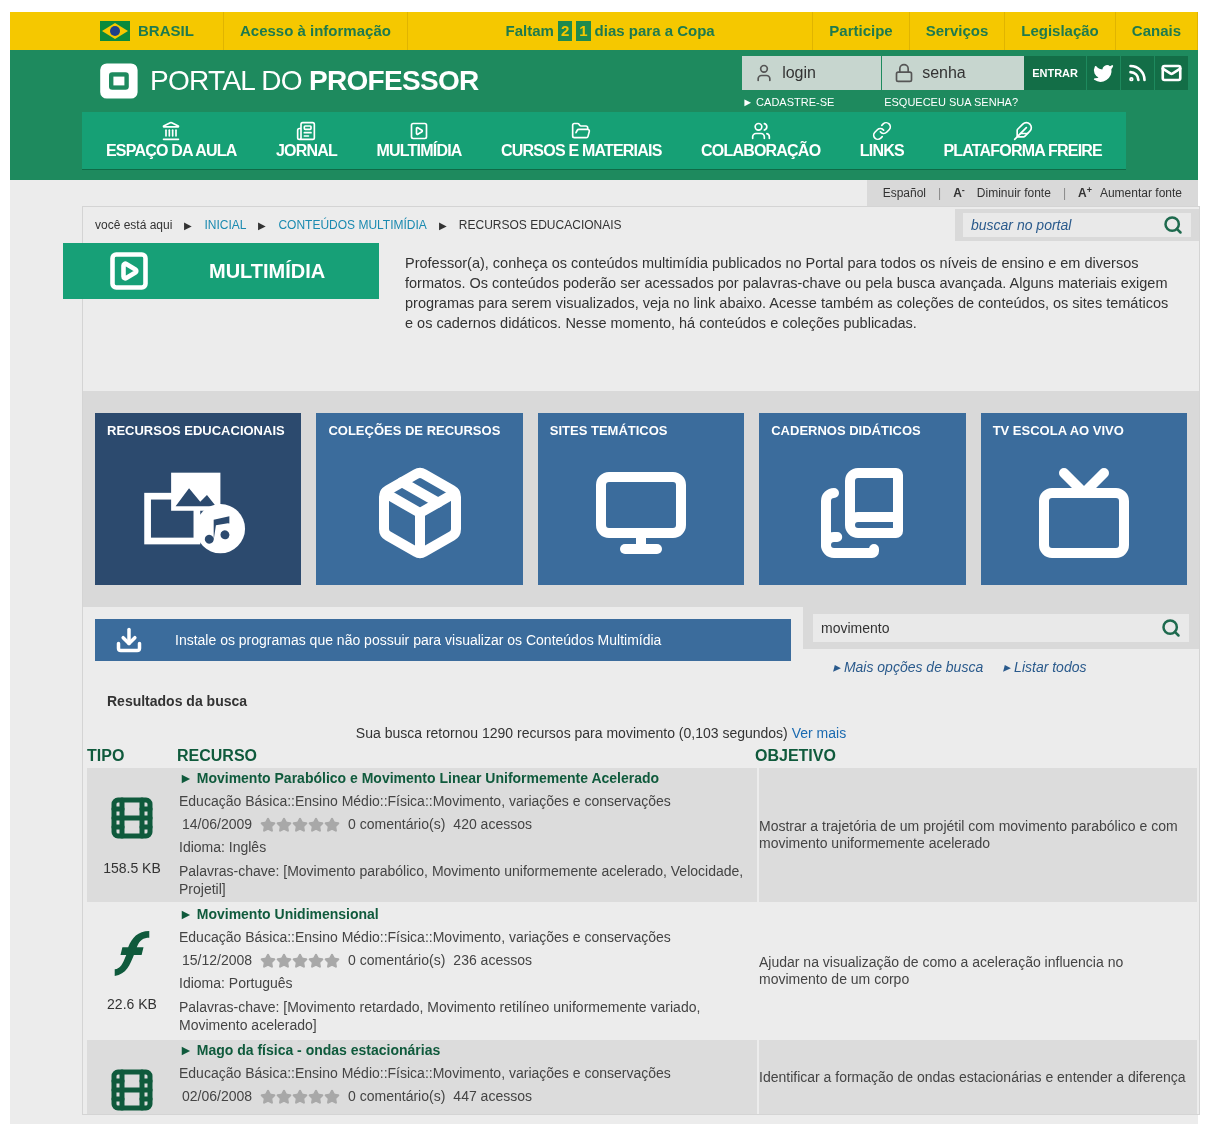  I want to click on column-header: RECURSO, so click(217, 756).